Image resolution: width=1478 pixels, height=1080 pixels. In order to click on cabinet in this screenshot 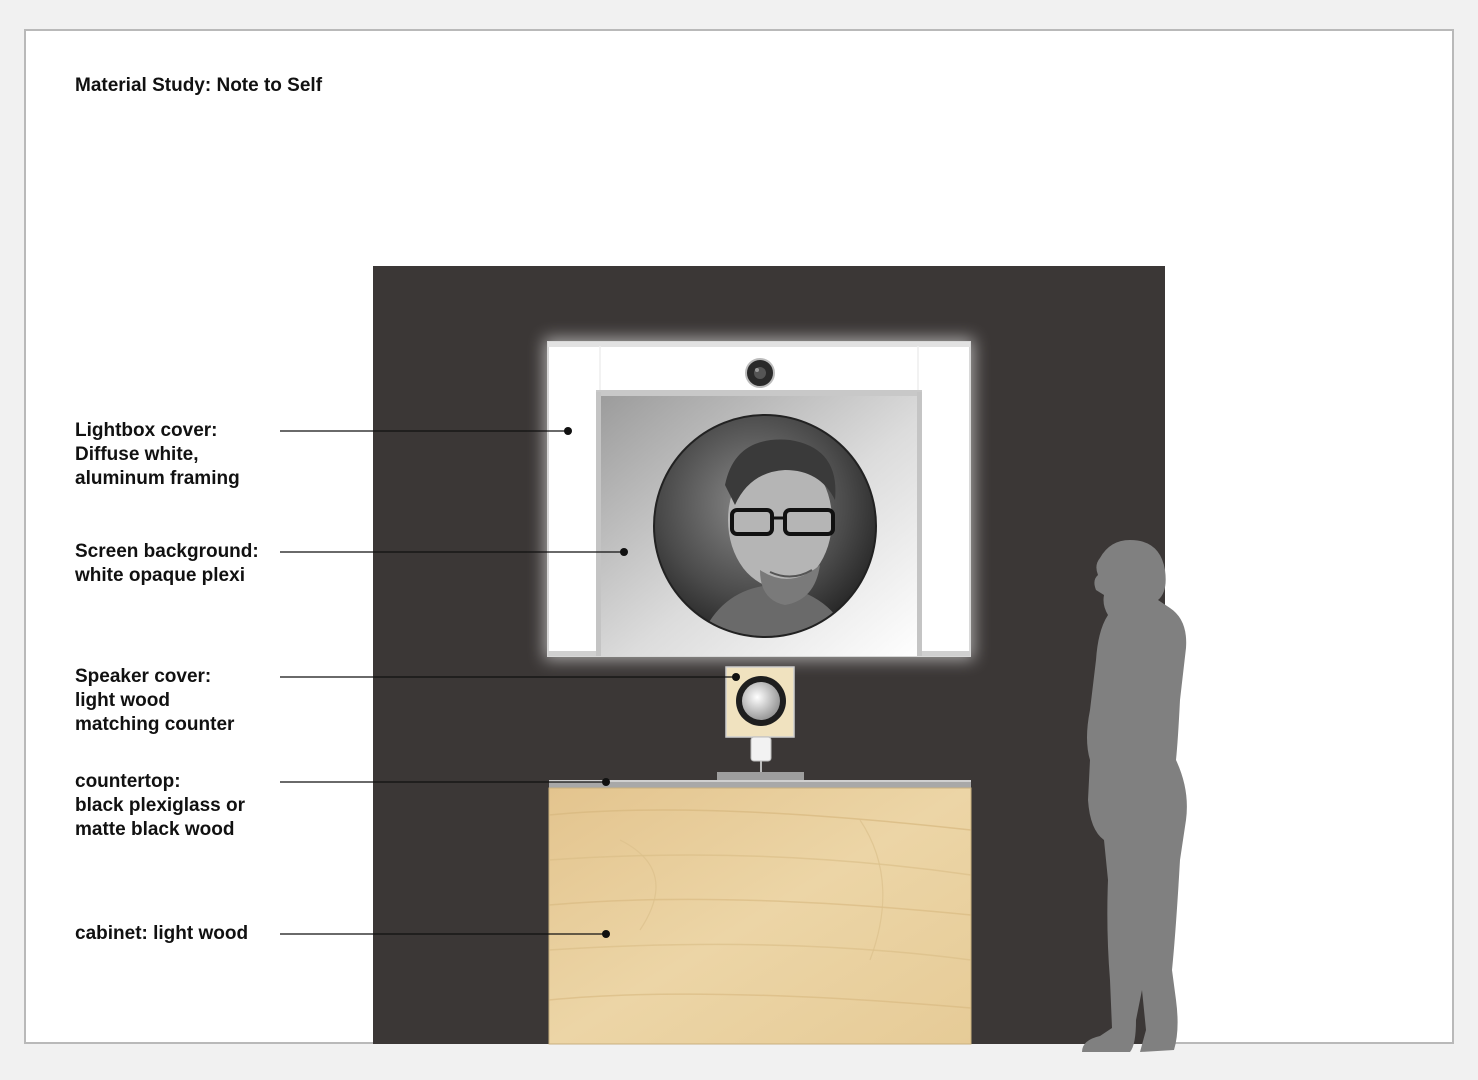, I will do `click(760, 916)`.